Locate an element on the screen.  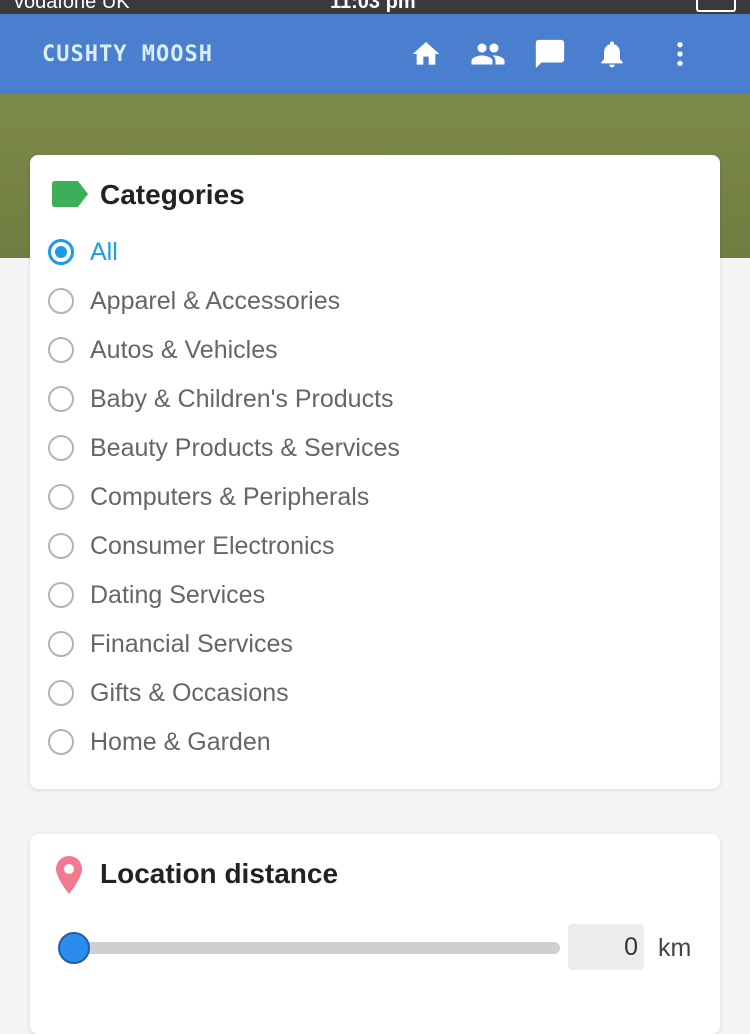
map-pin-icon is located at coordinates (69, 877).